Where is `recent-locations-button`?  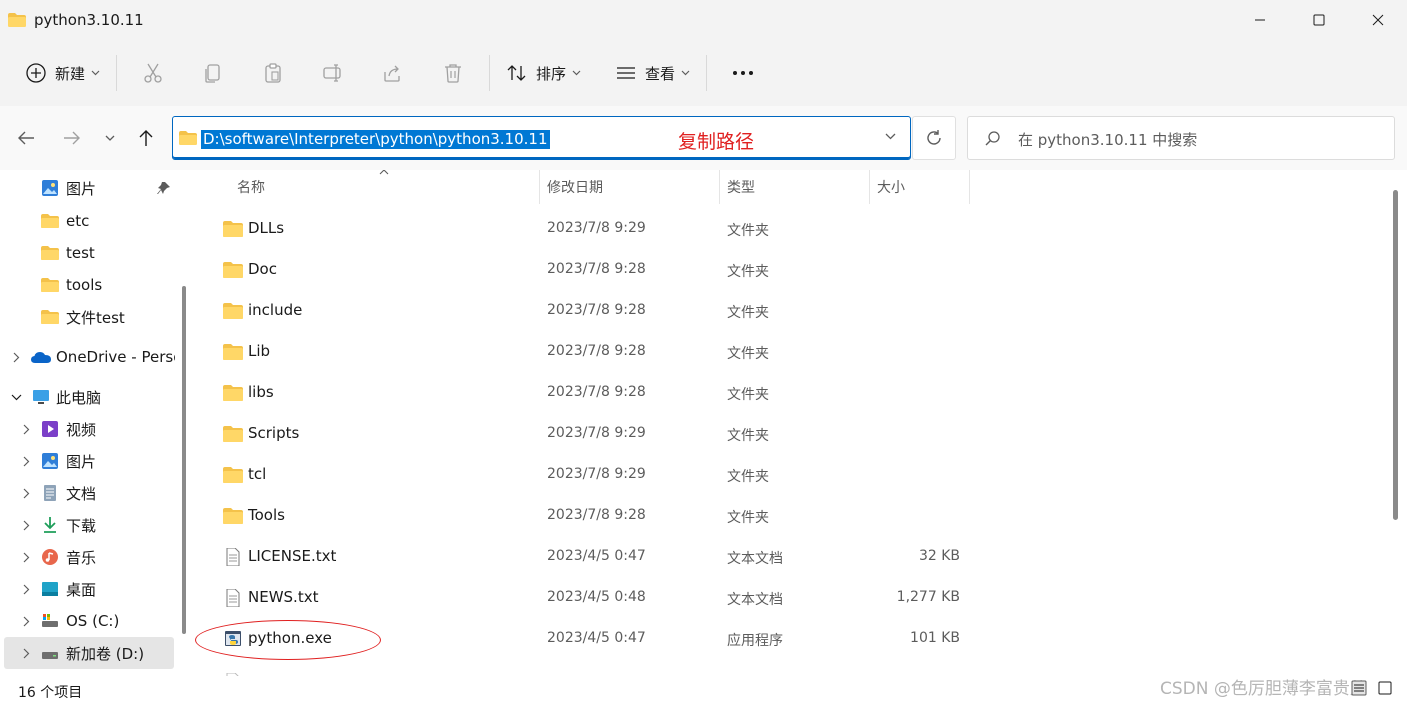
recent-locations-button is located at coordinates (110, 138).